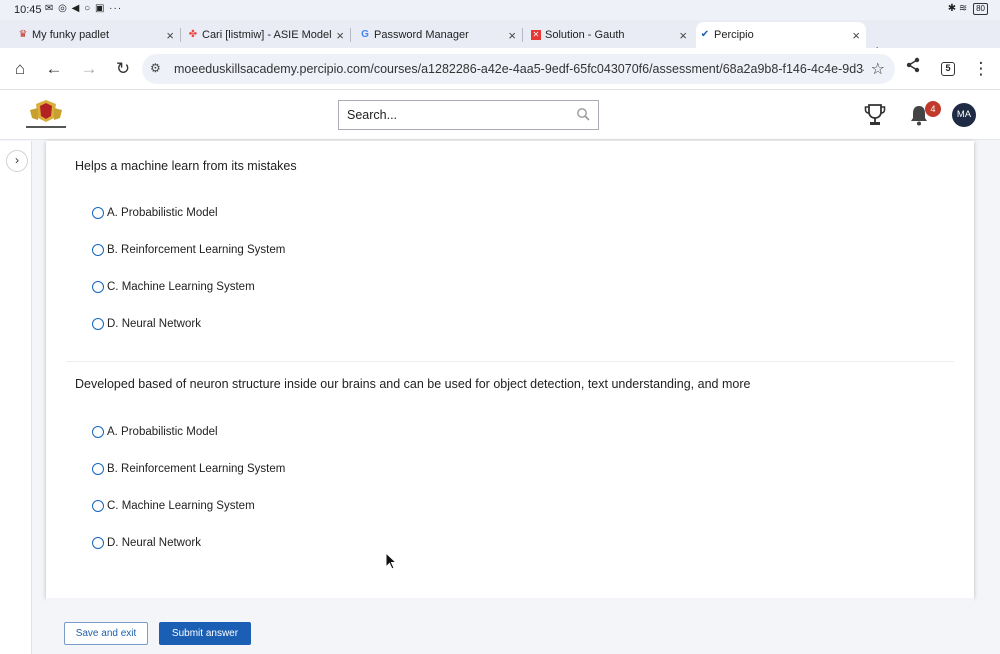 The height and width of the screenshot is (654, 1000). I want to click on search-input, so click(454, 115).